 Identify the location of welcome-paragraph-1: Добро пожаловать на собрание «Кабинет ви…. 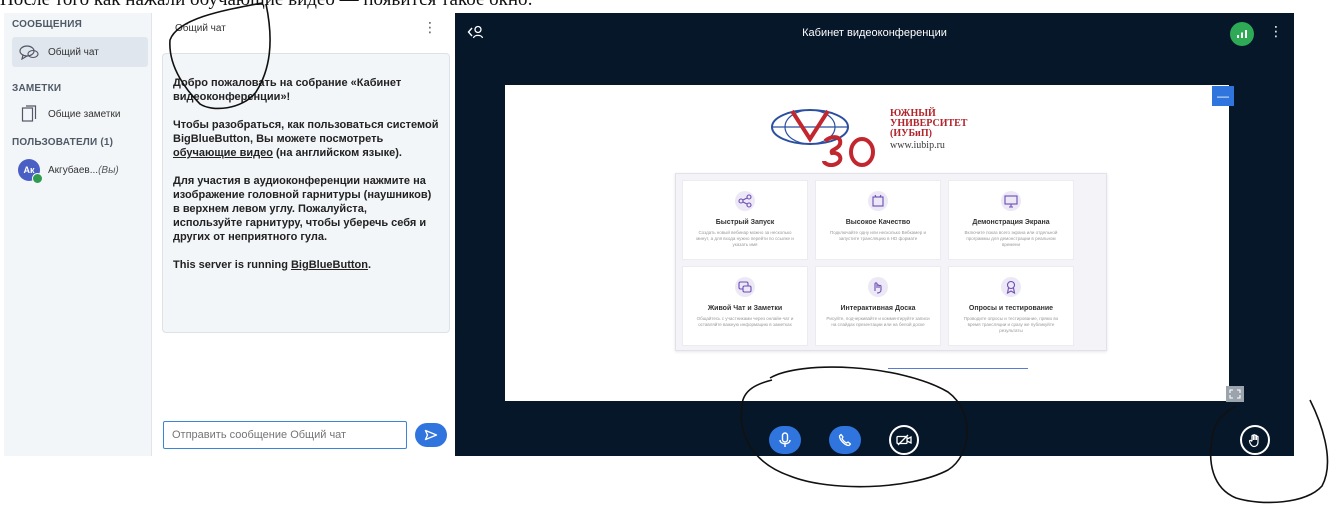
(306, 90).